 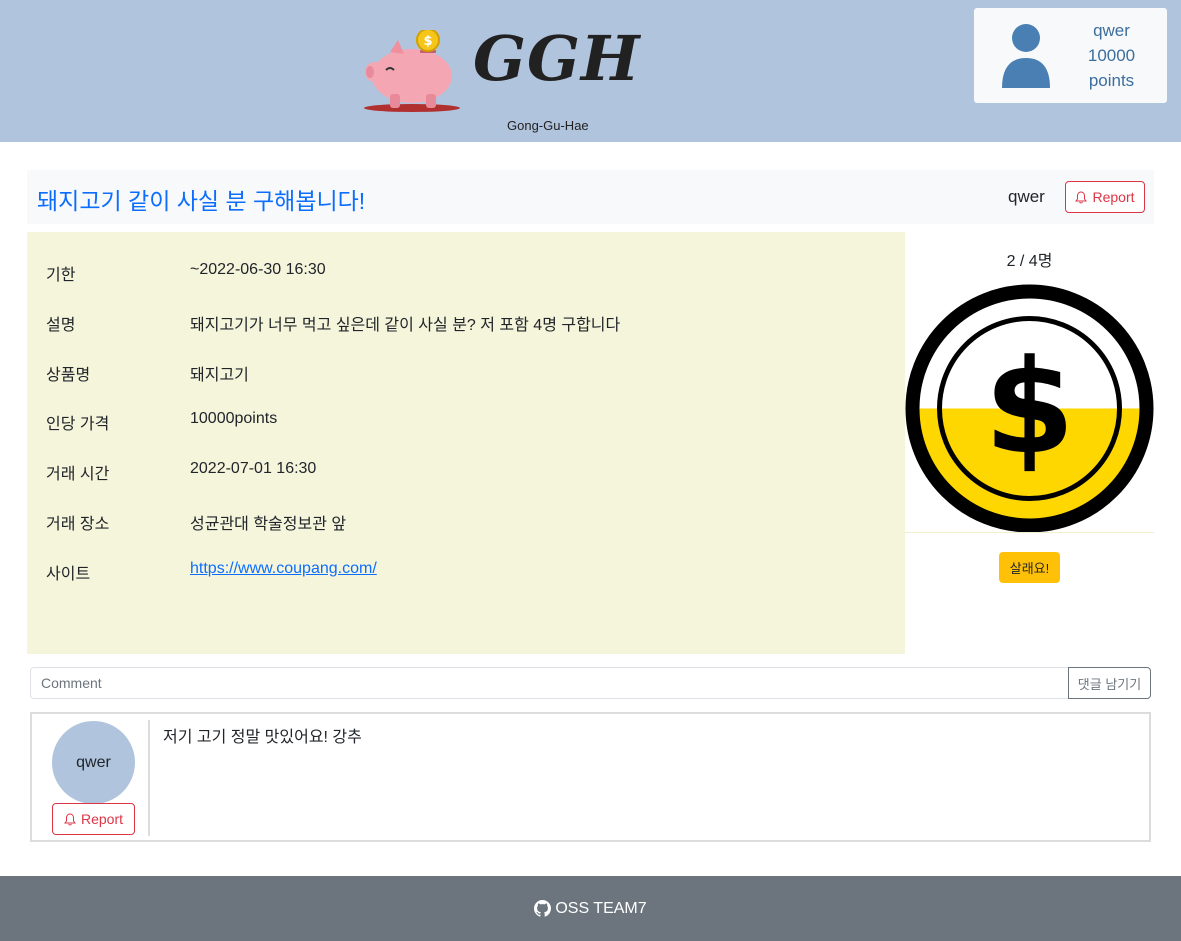 What do you see at coordinates (68, 574) in the screenshot?
I see `detail-label: 사이트` at bounding box center [68, 574].